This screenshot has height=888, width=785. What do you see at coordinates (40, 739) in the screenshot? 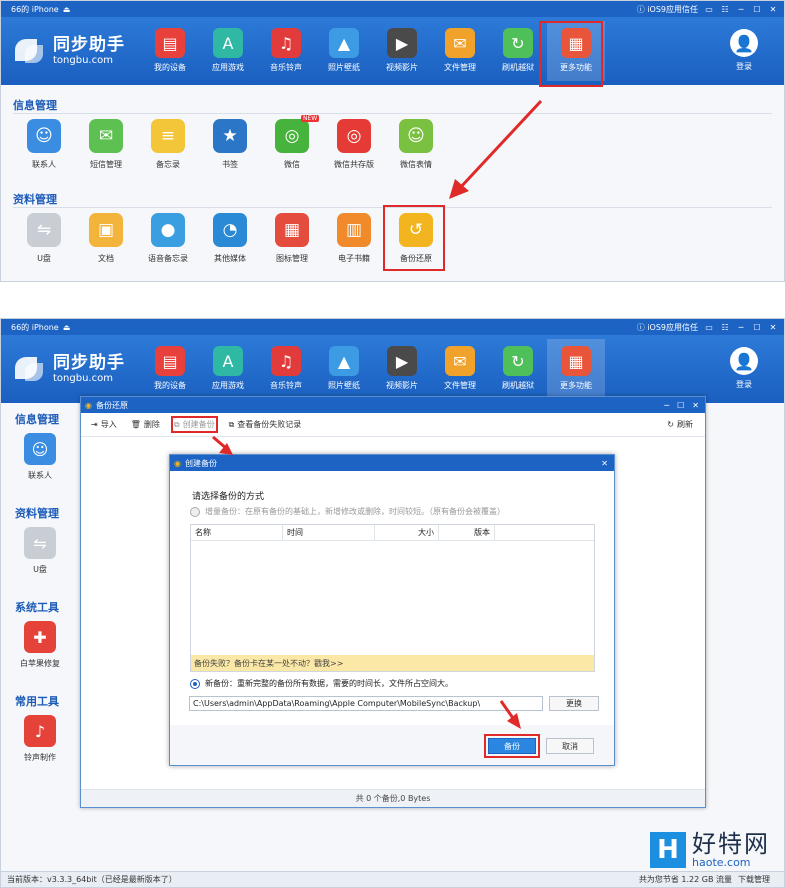
I see `sidebar-item-bell: ♪ 铃声制作` at bounding box center [40, 739].